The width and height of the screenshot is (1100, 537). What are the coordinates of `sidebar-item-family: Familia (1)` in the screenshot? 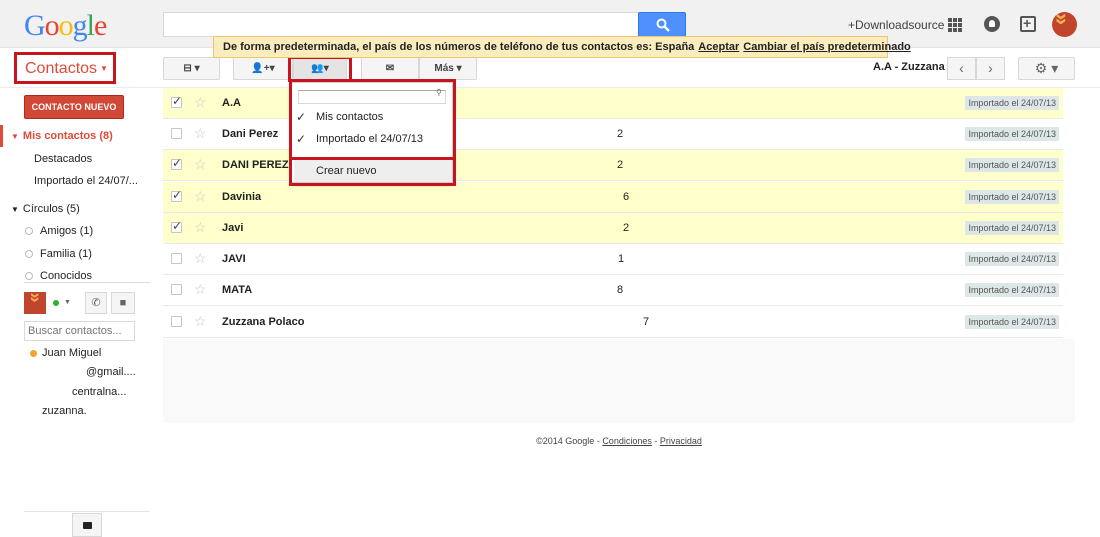 It's located at (75, 254).